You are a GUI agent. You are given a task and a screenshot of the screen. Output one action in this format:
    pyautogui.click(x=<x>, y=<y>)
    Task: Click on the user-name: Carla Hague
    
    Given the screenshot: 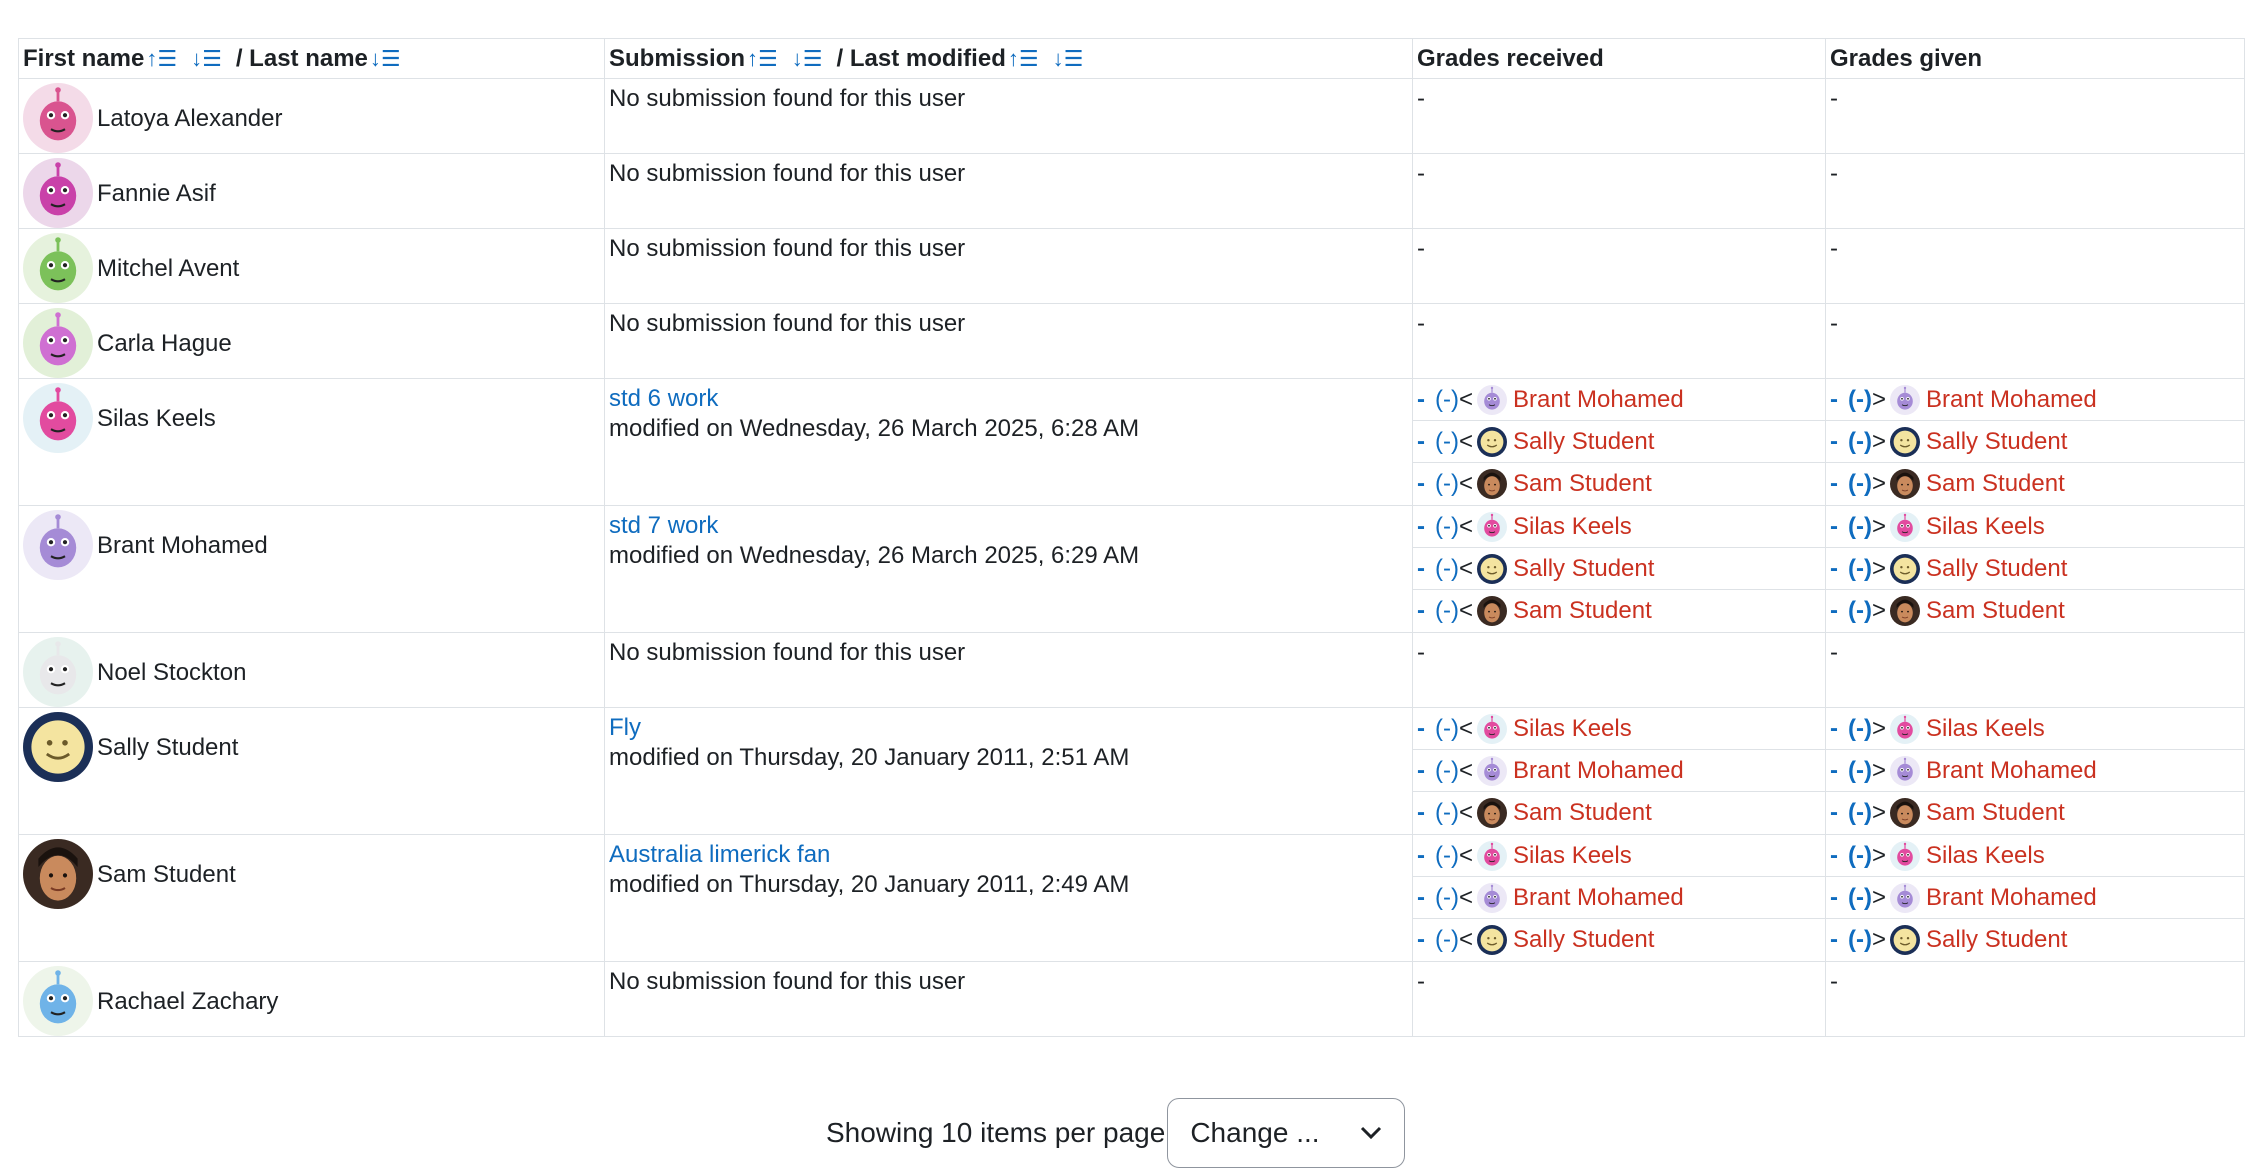 What is the action you would take?
    pyautogui.click(x=164, y=344)
    